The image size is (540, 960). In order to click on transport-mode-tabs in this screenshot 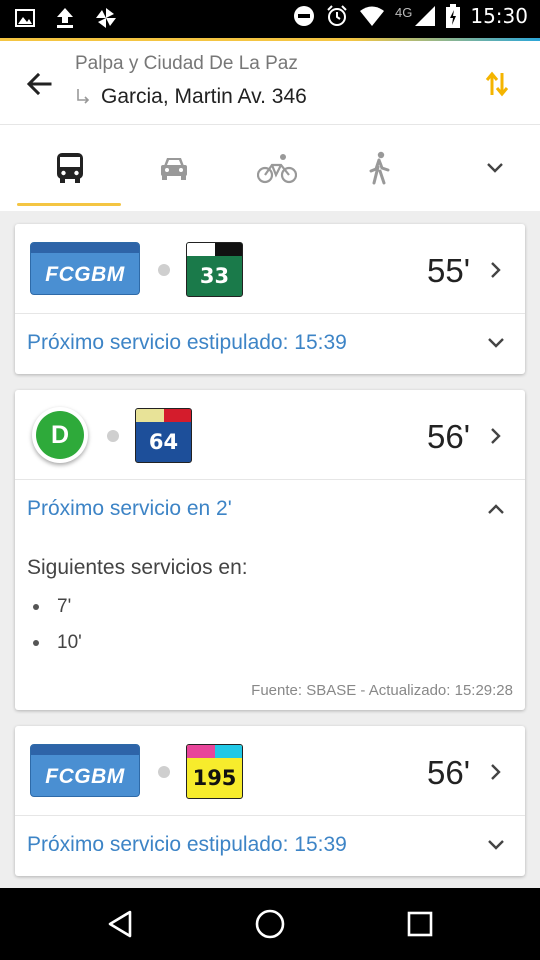, I will do `click(270, 168)`.